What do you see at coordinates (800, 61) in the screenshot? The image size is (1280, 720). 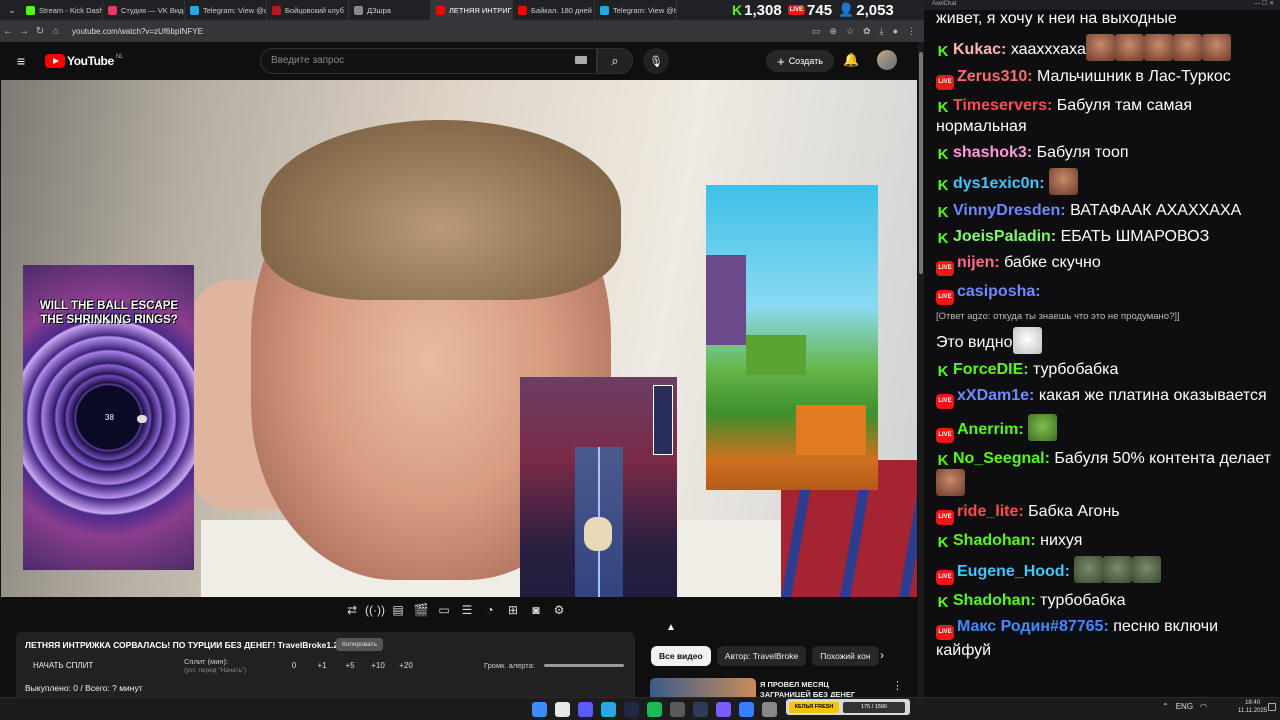 I see `create-button: + Создать` at bounding box center [800, 61].